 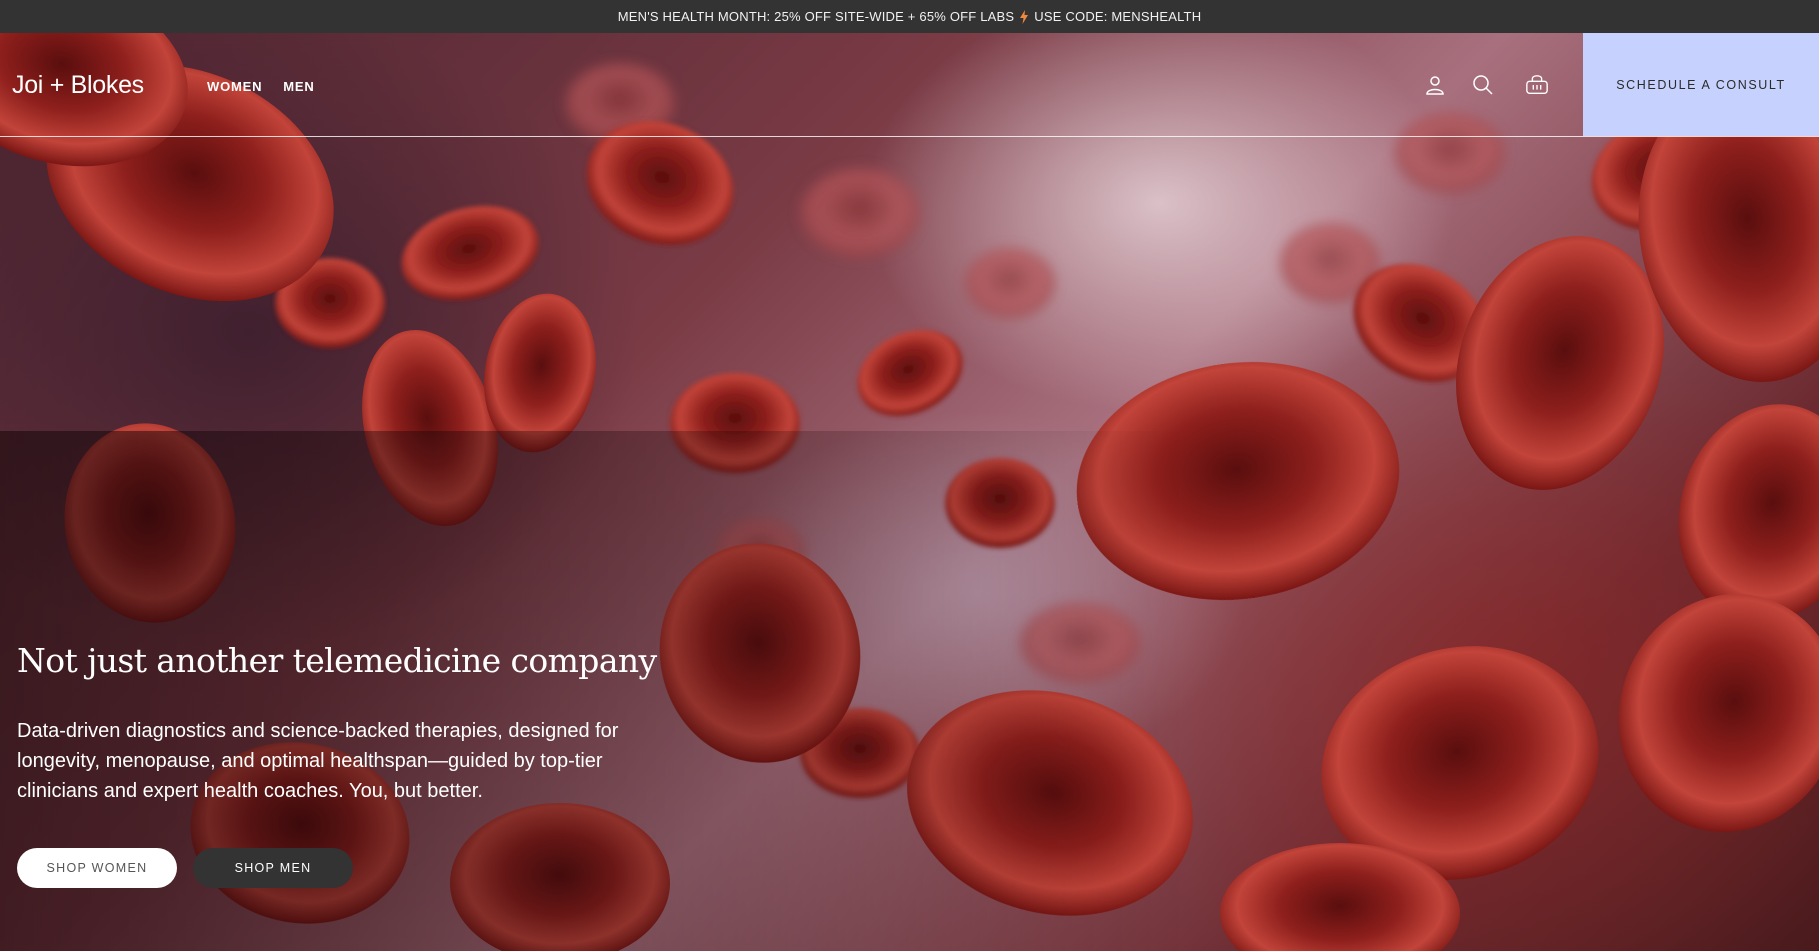 I want to click on shop-men-button: SHOP MEN, so click(x=273, y=868).